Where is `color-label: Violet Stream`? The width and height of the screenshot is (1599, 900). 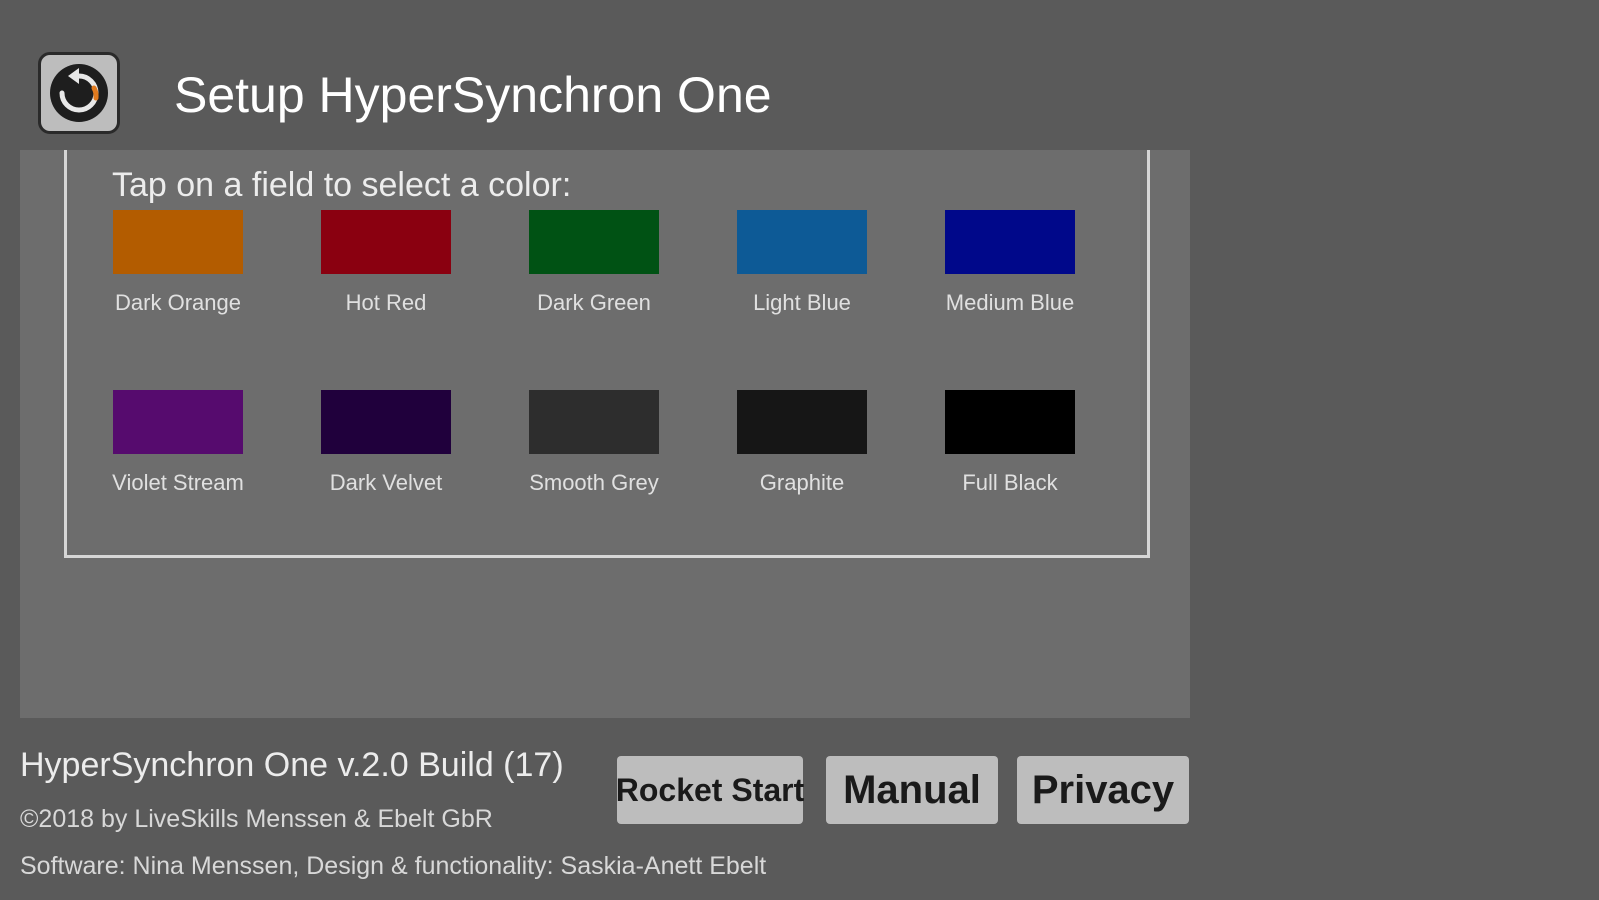
color-label: Violet Stream is located at coordinates (178, 482).